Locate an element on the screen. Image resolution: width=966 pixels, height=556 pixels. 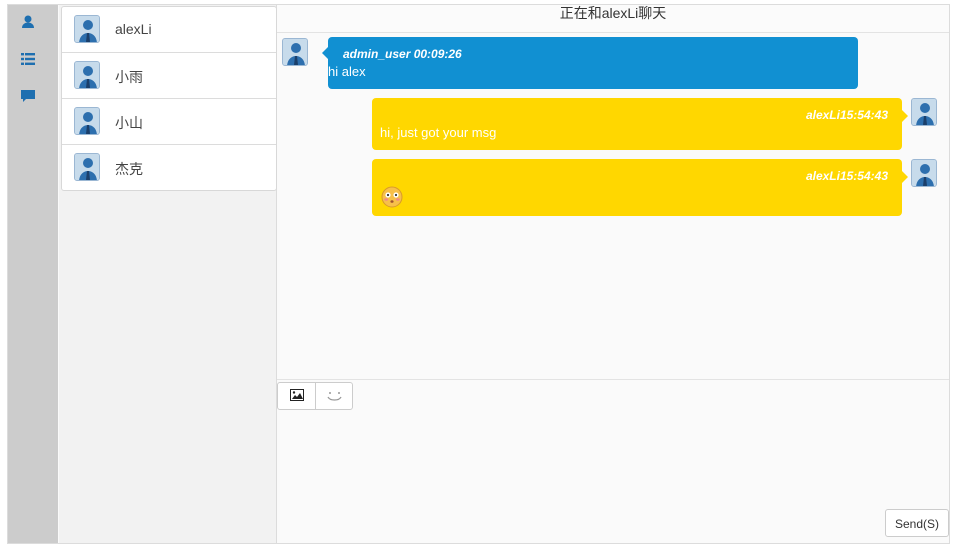
nav-rail is located at coordinates (33, 274).